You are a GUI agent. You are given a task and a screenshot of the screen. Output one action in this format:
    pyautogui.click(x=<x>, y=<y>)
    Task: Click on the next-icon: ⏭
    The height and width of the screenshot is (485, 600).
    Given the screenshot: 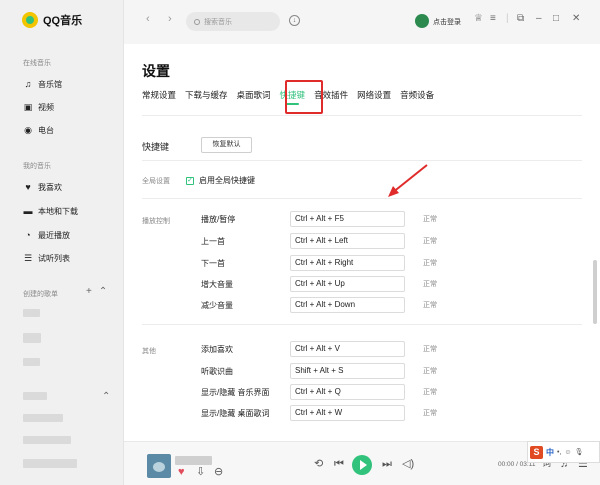 What is the action you would take?
    pyautogui.click(x=387, y=464)
    